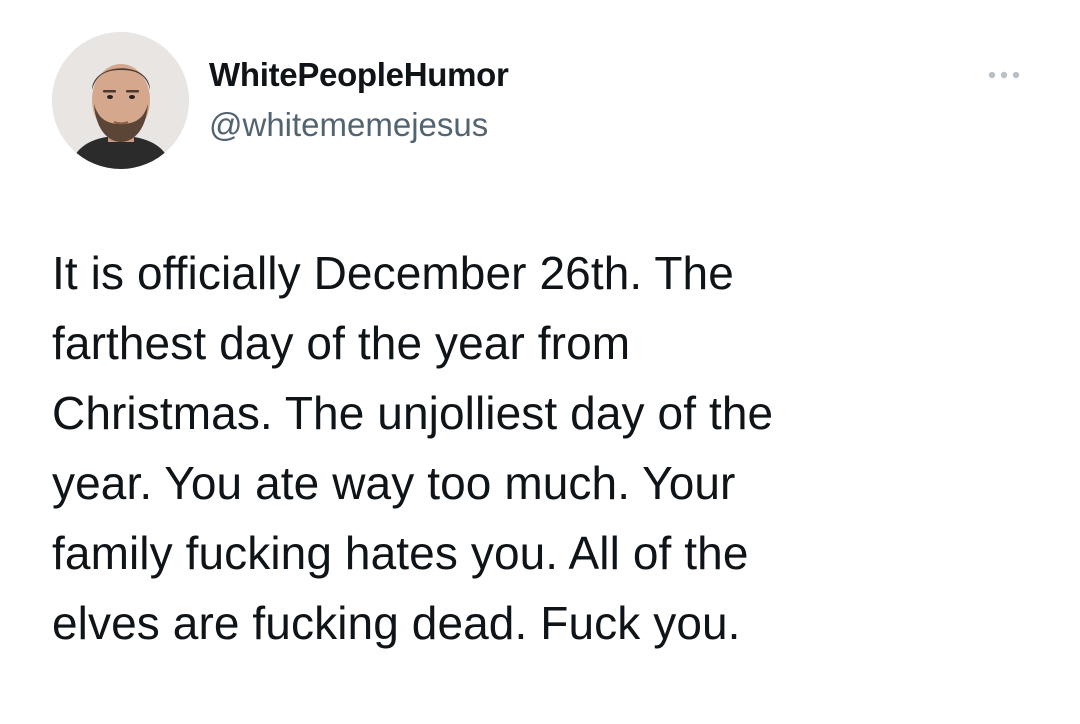 The image size is (1080, 724). I want to click on author-handle: @whitememejesus, so click(348, 125).